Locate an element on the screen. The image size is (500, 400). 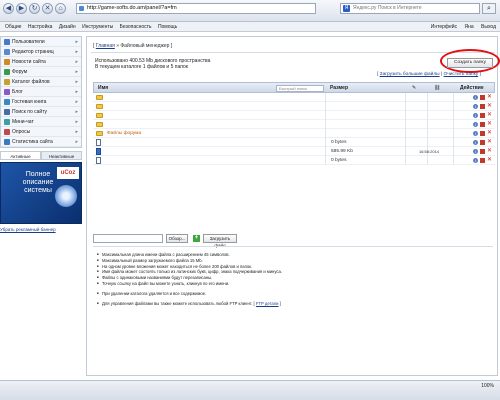
file-name: Файлы форума is located at coordinates (124, 133).